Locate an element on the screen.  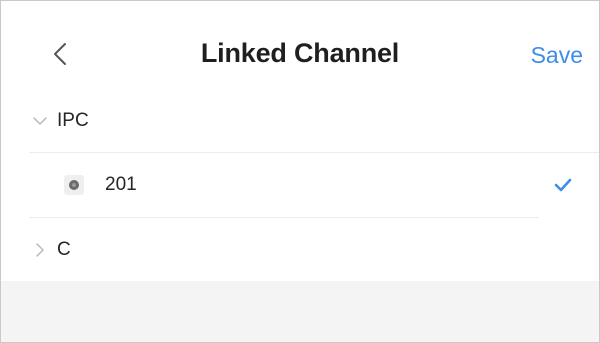
channel-label: 201 is located at coordinates (121, 184).